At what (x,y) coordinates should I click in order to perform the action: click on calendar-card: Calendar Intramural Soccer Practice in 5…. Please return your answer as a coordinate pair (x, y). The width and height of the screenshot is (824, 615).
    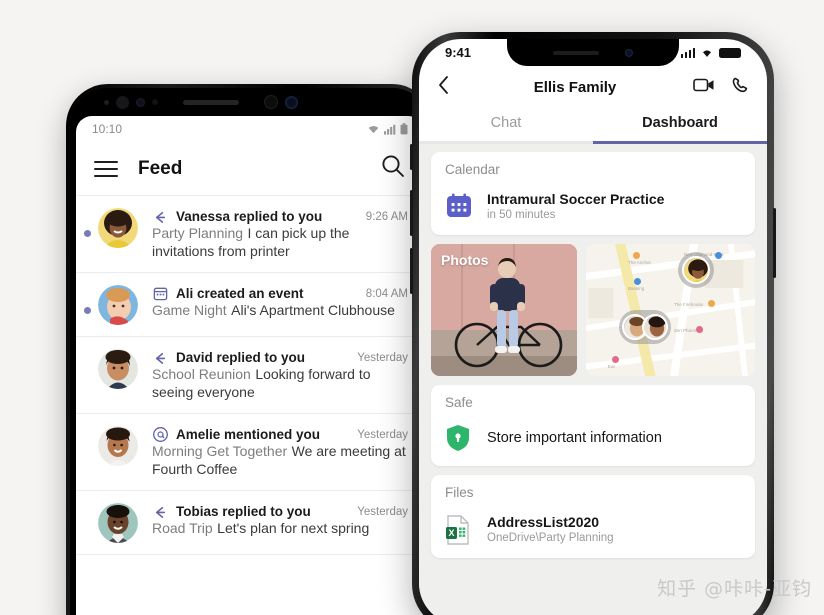
    Looking at the image, I should click on (593, 193).